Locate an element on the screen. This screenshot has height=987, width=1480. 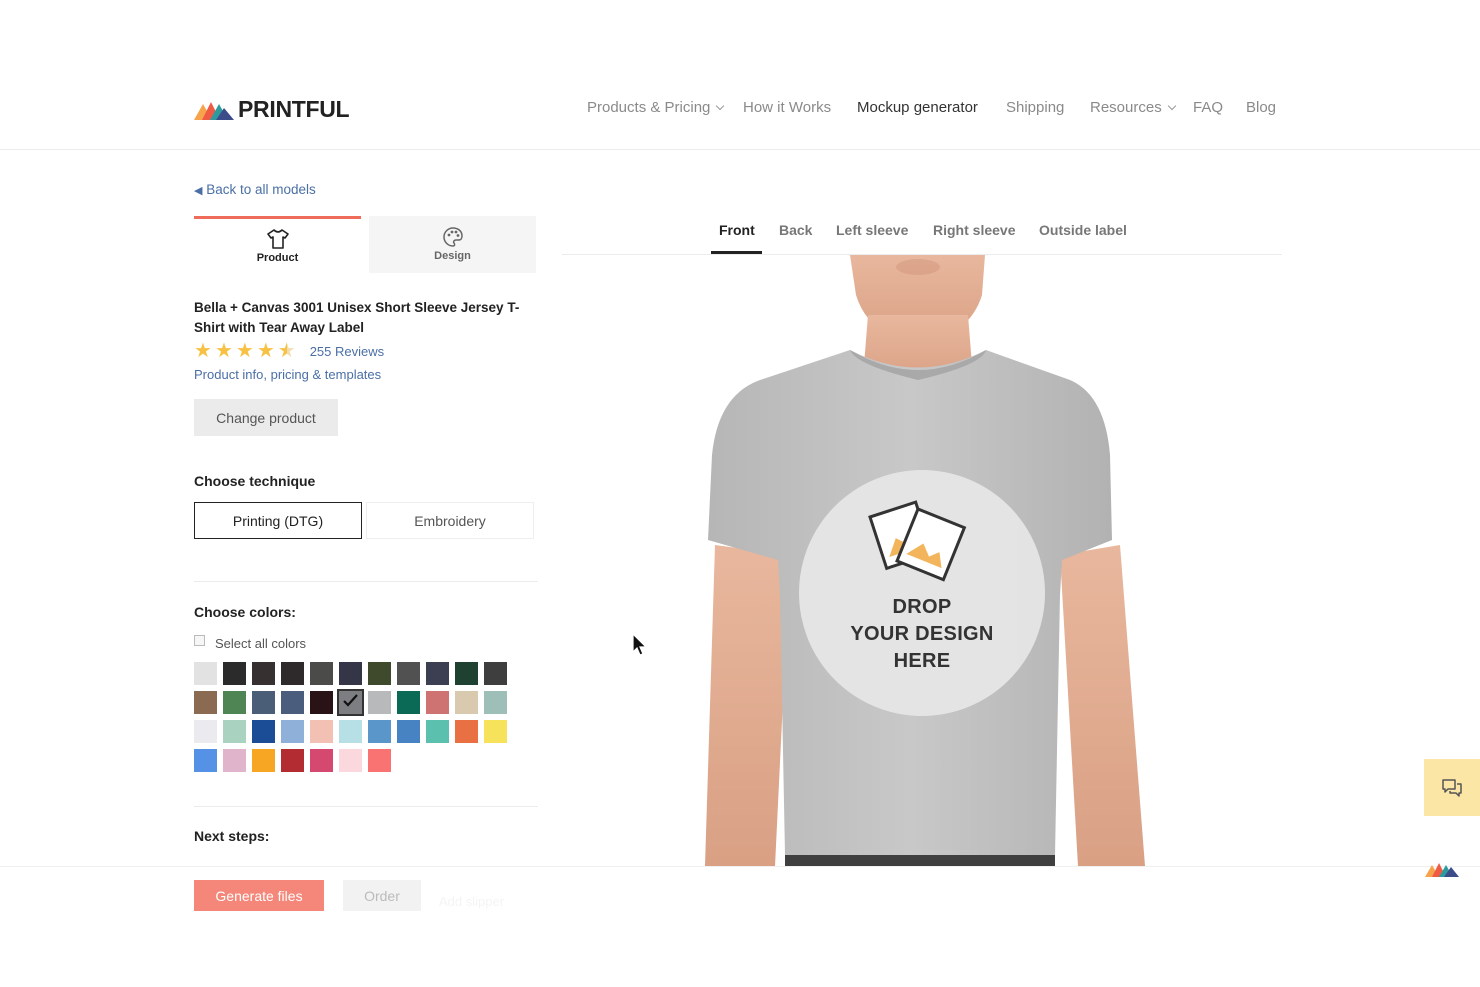
logo-mountains-icon is located at coordinates (214, 110).